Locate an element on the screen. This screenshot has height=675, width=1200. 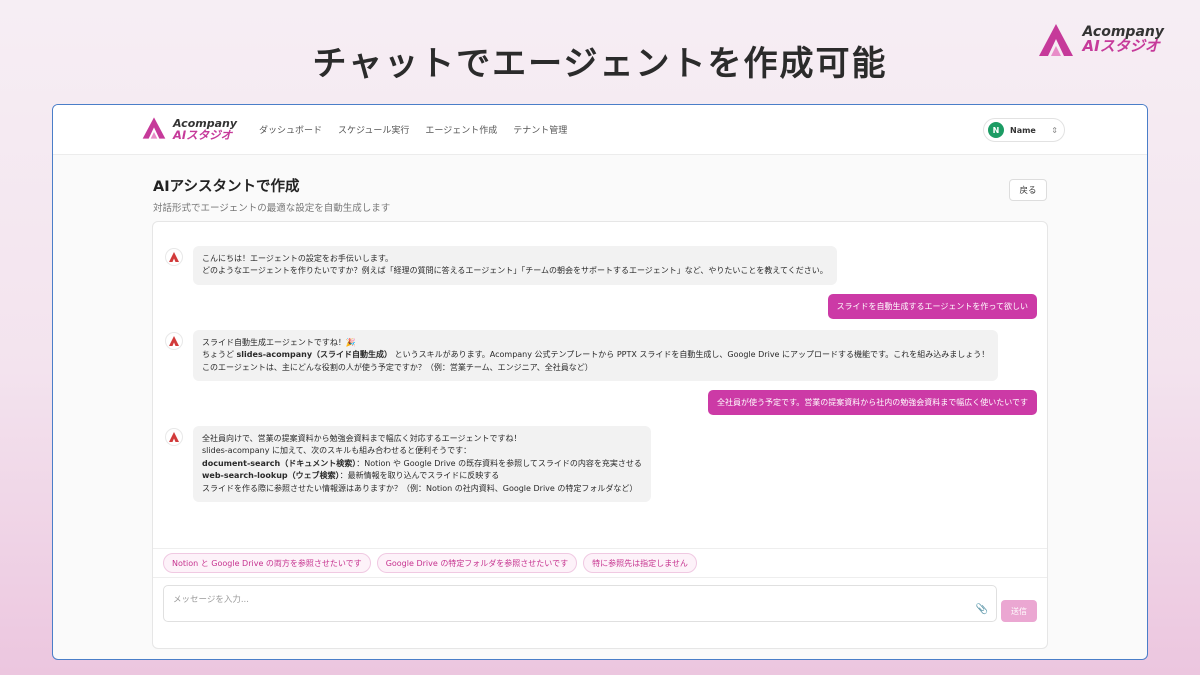
brand-logo: Acompany AIスタジオ is located at coordinates (1100, 40).